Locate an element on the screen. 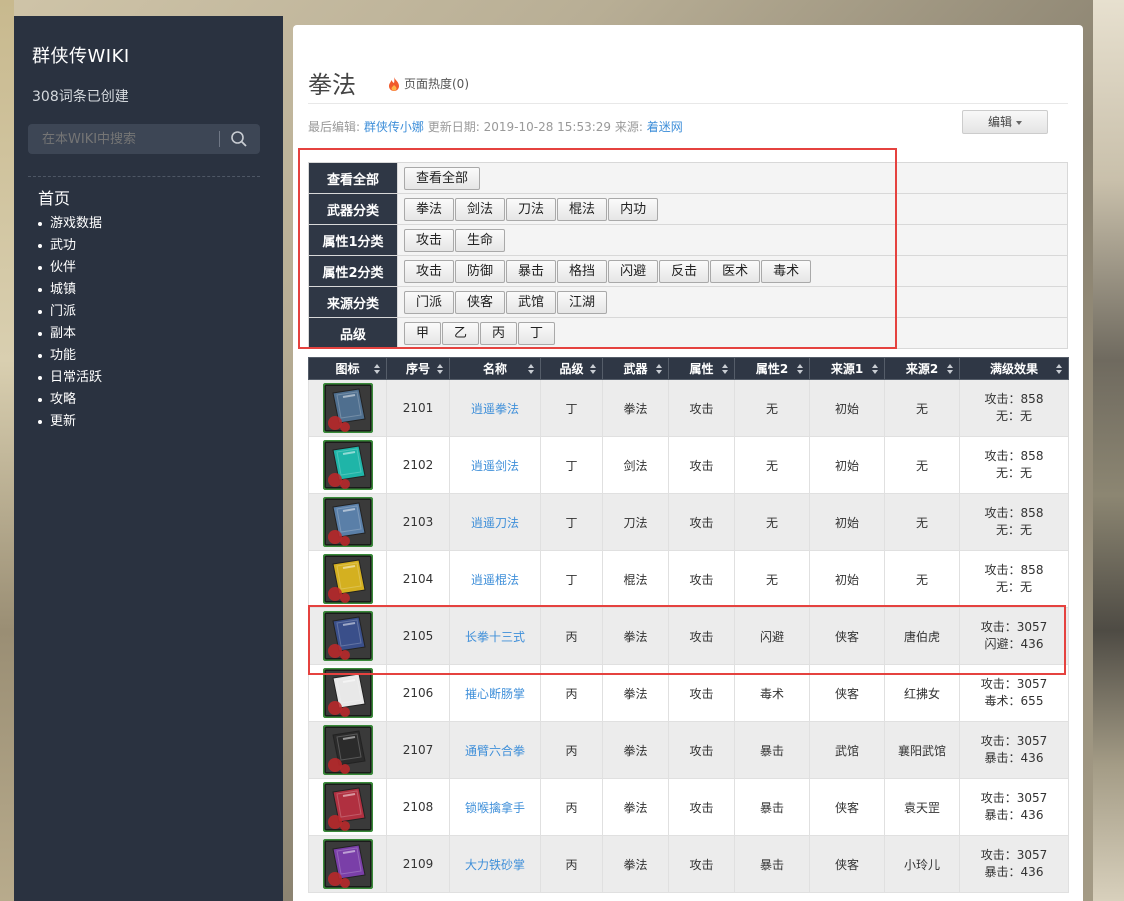  skill-weapon-cell: 拳法 is located at coordinates (635, 807).